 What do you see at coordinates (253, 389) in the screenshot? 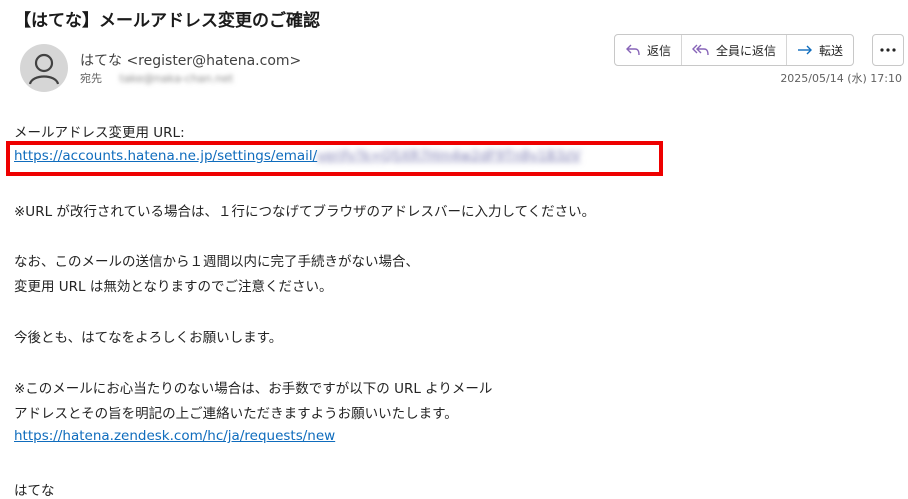
I see `body-line-unknown: ※このメールにお心当たりのない場合は、お手数ですが以下の URL よりメール` at bounding box center [253, 389].